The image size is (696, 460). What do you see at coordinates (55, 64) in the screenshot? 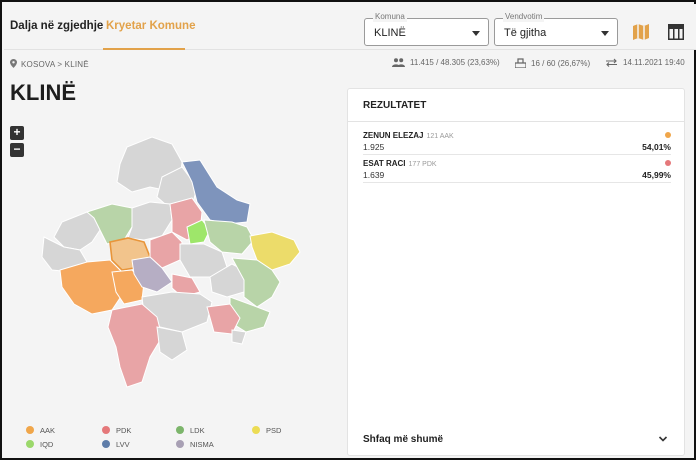
I see `breadcrumb-text: KOSOVA > KLINË` at bounding box center [55, 64].